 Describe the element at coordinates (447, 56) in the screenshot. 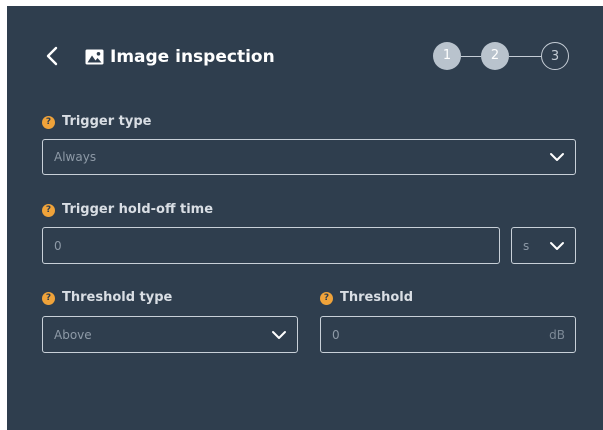

I see `step-1: 1` at that location.